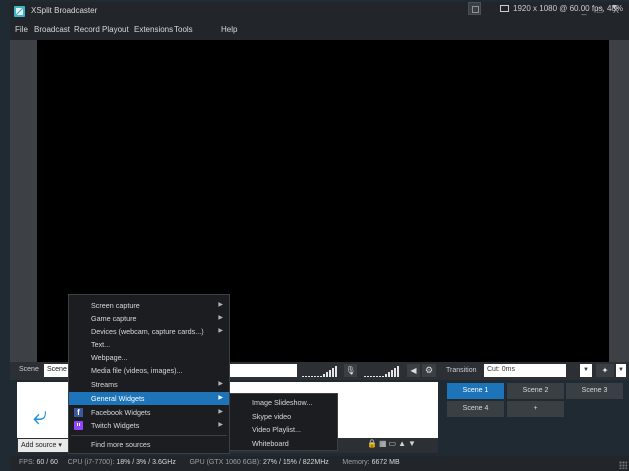  Describe the element at coordinates (114, 318) in the screenshot. I see `menu-item-label: Game capture` at that location.